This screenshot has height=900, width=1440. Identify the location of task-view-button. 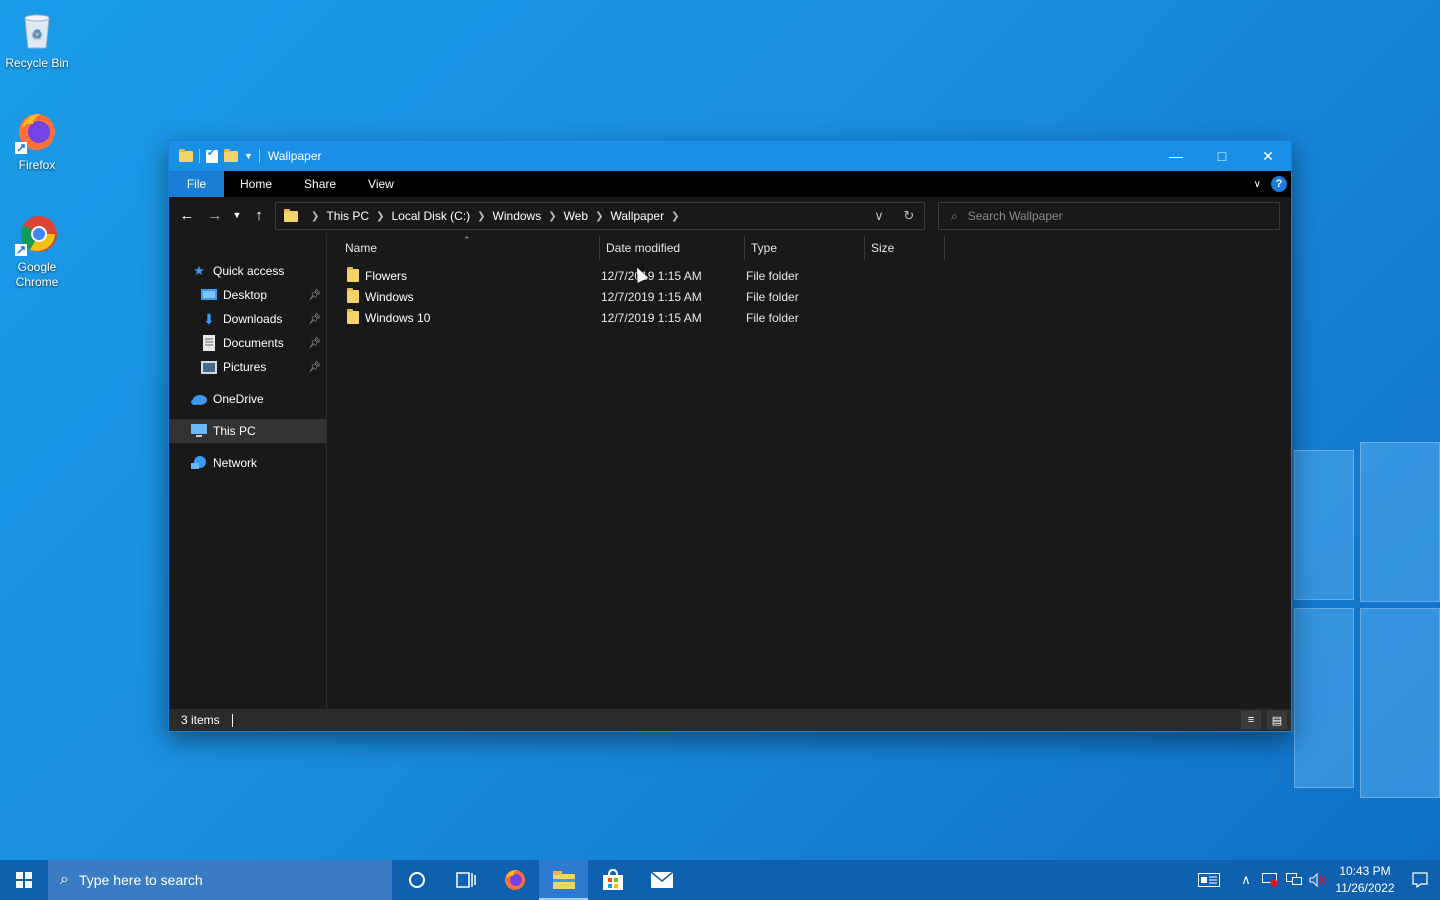
(465, 880).